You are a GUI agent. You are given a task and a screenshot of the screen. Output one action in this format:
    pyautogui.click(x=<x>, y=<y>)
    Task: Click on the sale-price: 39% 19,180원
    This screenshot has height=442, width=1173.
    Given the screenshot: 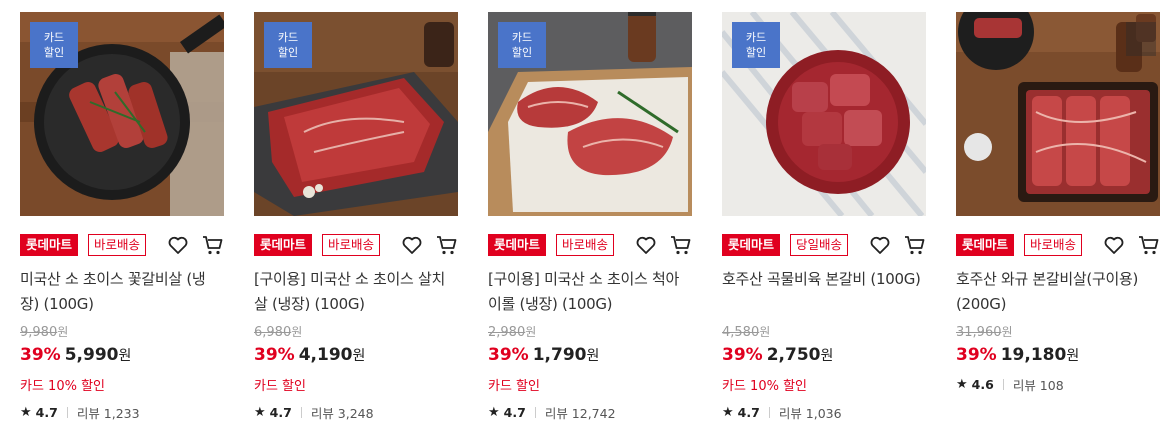 What is the action you would take?
    pyautogui.click(x=1018, y=355)
    